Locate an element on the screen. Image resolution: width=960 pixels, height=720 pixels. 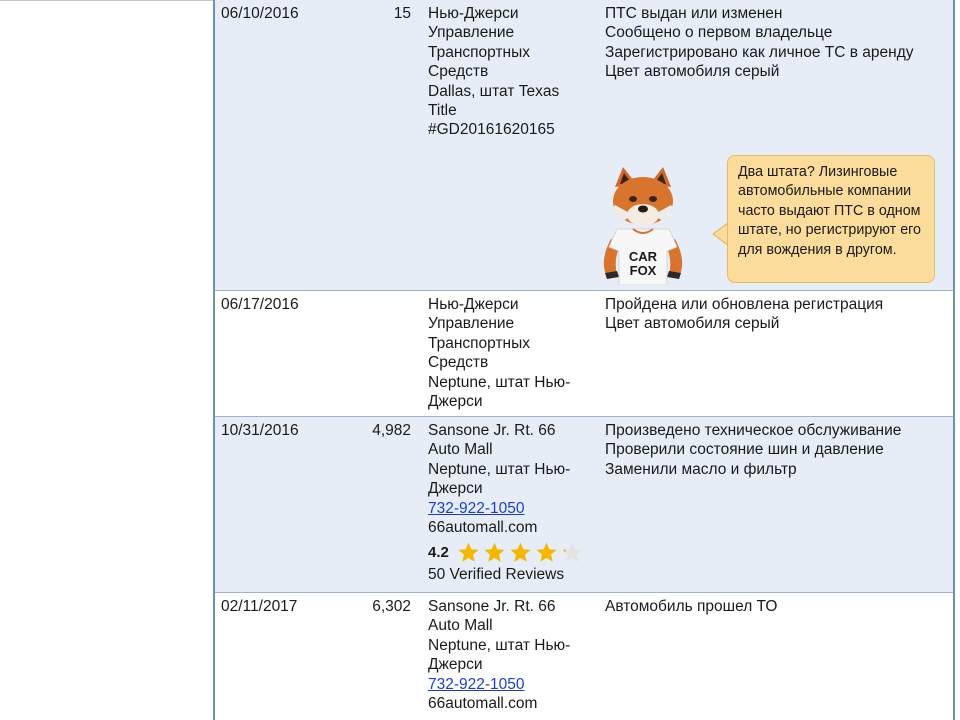
carfox-shirt-text-top: CAR is located at coordinates (643, 256).